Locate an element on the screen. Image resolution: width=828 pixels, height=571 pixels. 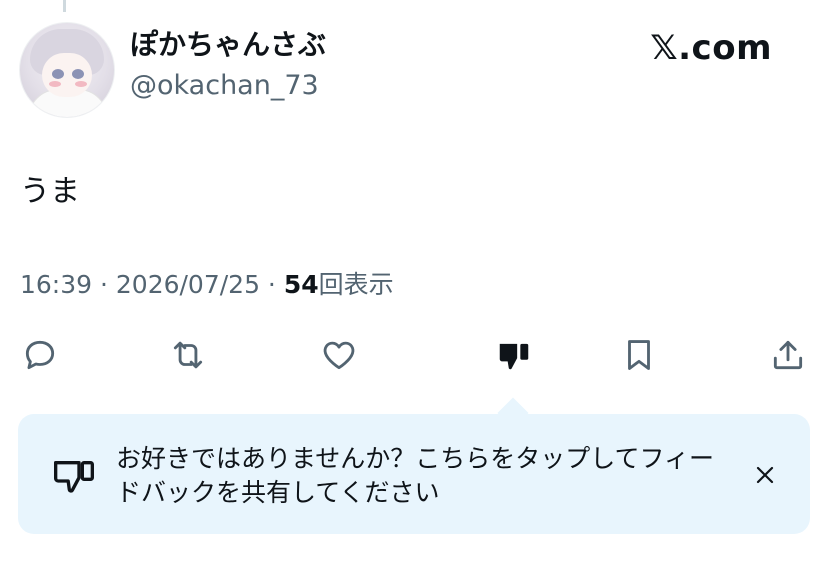
tweet-time: 16:39 is located at coordinates (56, 284).